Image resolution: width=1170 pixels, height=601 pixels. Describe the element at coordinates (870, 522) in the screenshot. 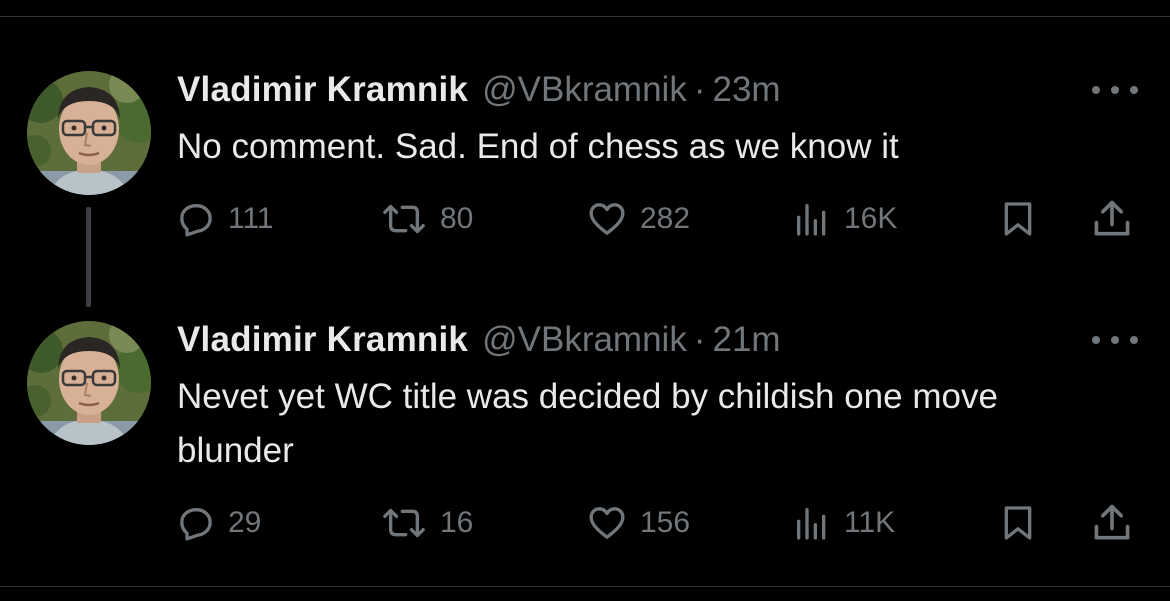

I see `views-count: 11K` at that location.